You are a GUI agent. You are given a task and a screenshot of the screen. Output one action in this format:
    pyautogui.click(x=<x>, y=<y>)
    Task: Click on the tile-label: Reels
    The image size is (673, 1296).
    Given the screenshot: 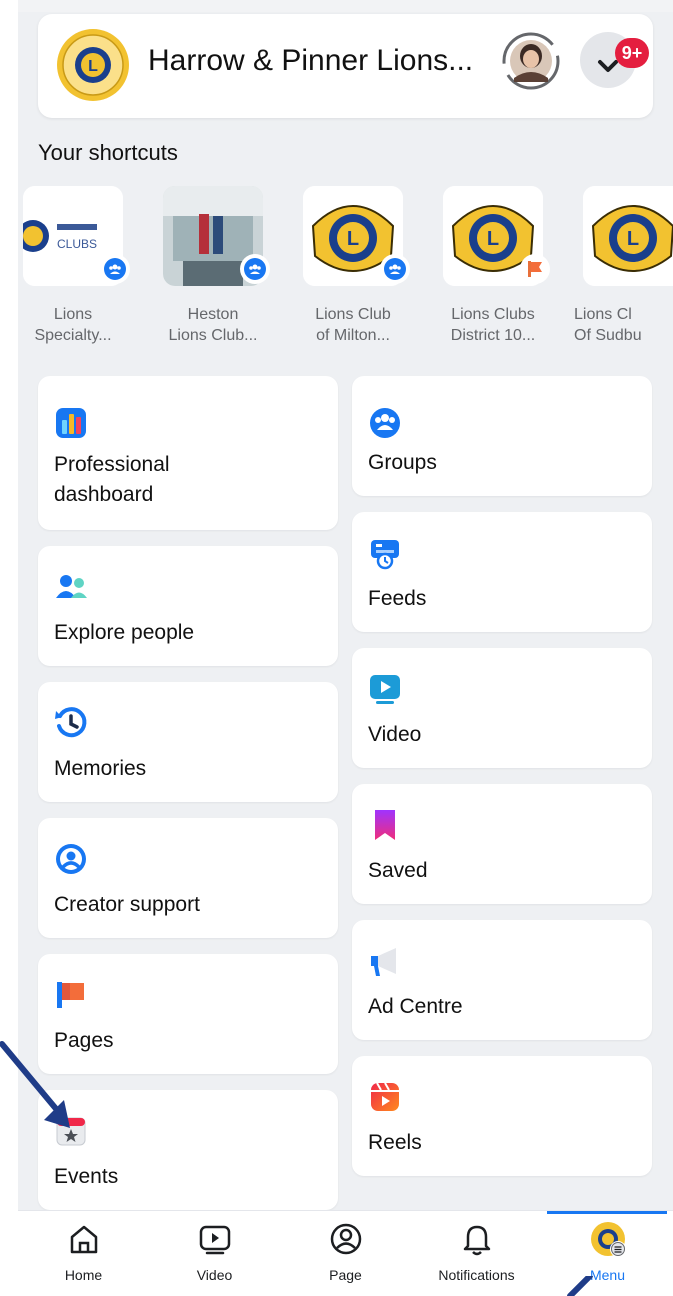 What is the action you would take?
    pyautogui.click(x=395, y=1142)
    